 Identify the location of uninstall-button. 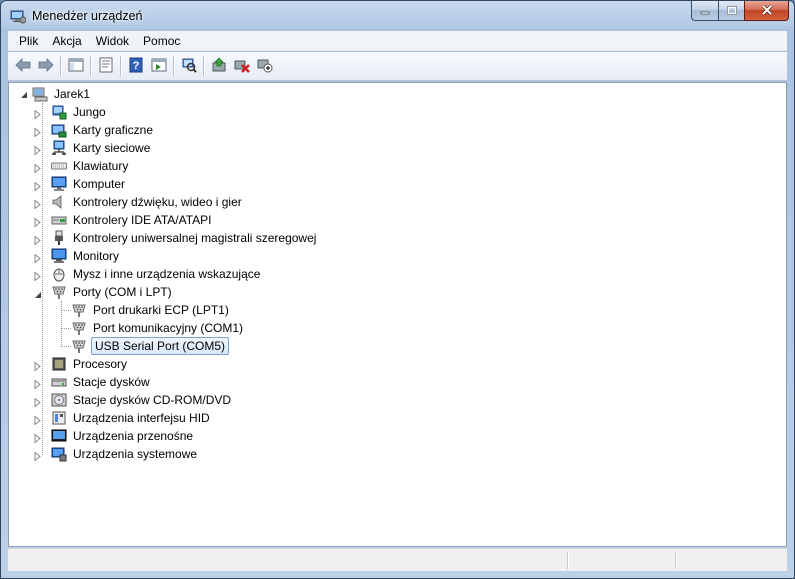
(241, 66).